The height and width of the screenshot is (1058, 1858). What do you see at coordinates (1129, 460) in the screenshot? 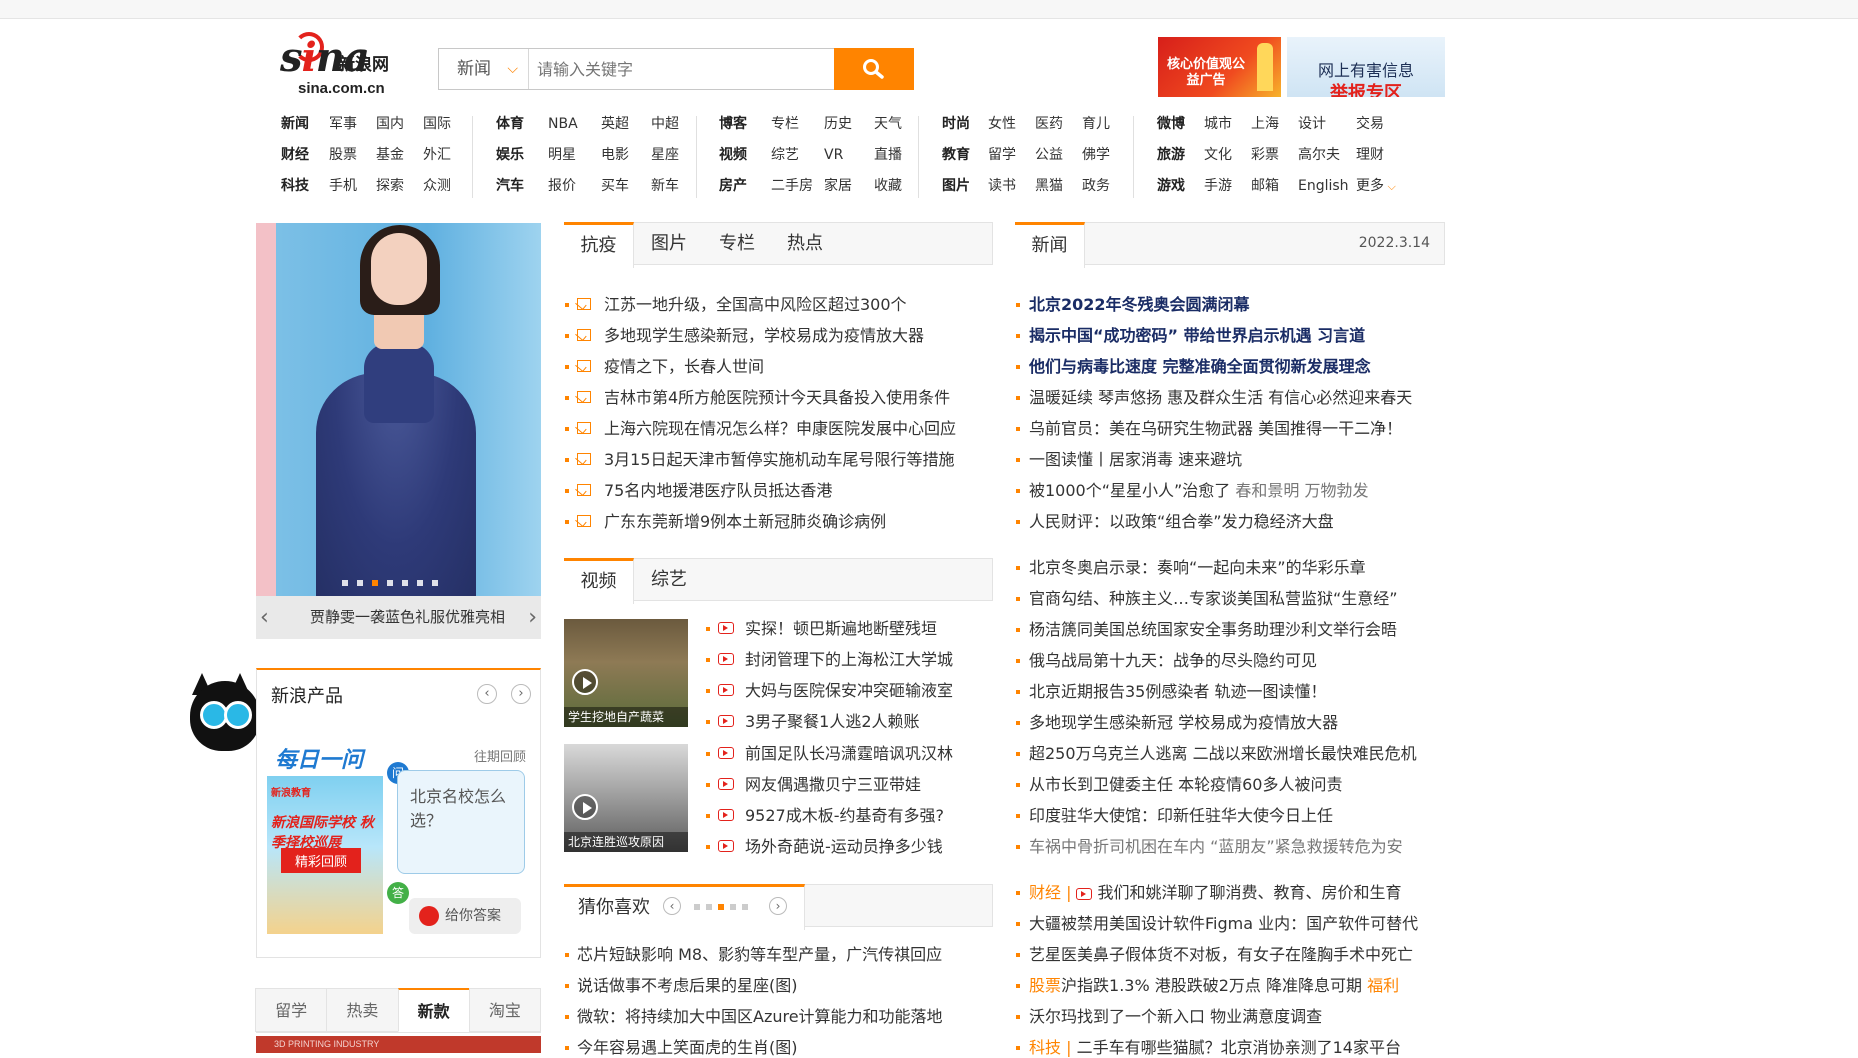
I see `list-item: 一图读懂丨居家消毒 速来避坑` at bounding box center [1129, 460].